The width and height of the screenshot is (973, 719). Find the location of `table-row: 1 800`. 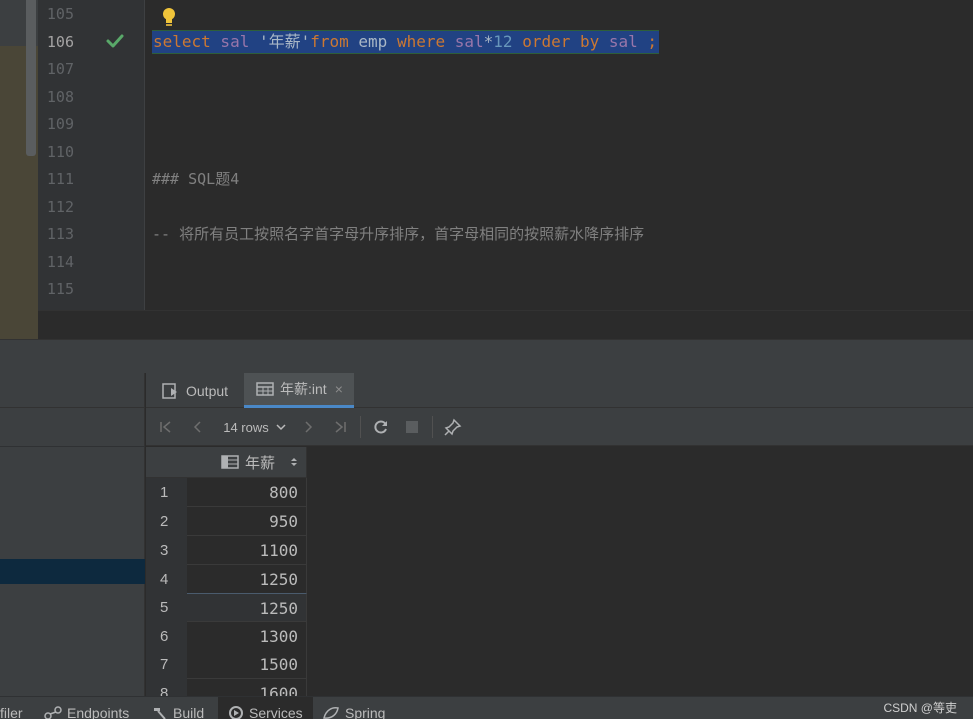

table-row: 1 800 is located at coordinates (226, 492).